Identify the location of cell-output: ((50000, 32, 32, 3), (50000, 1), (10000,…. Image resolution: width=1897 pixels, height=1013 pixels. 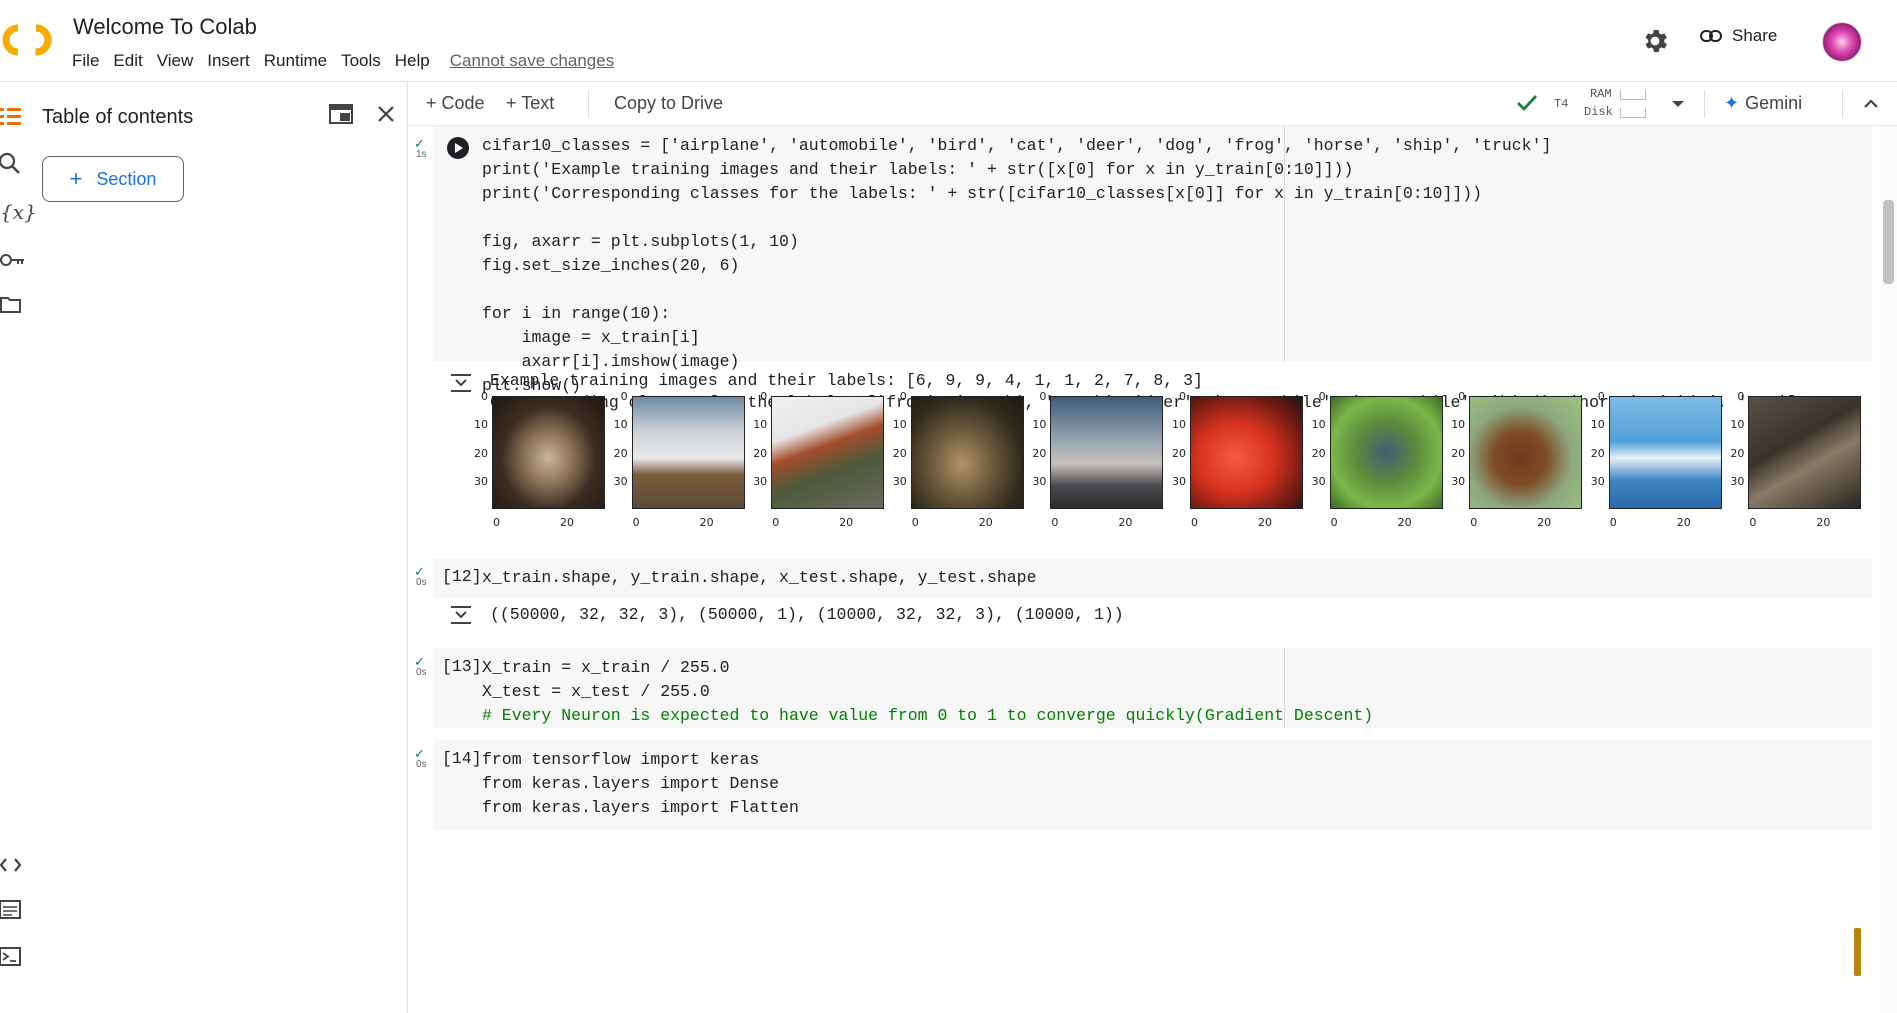
(807, 614).